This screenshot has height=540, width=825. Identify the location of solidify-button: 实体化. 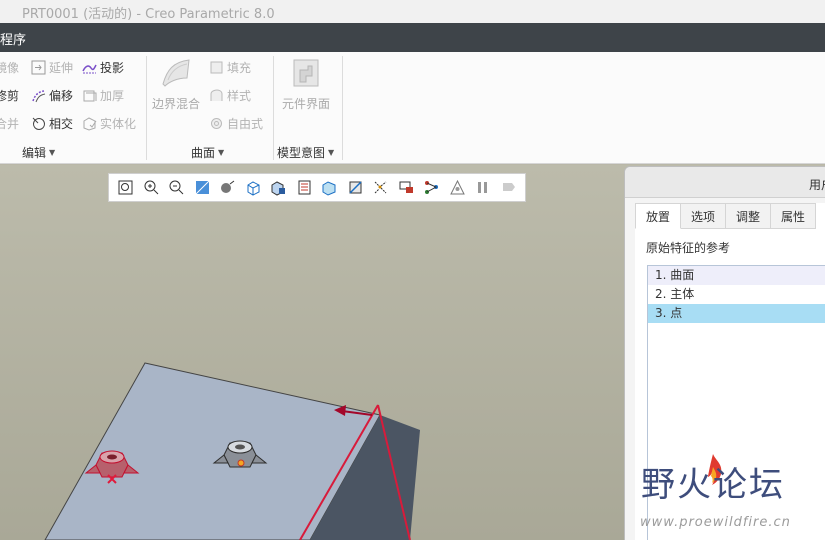
(109, 123).